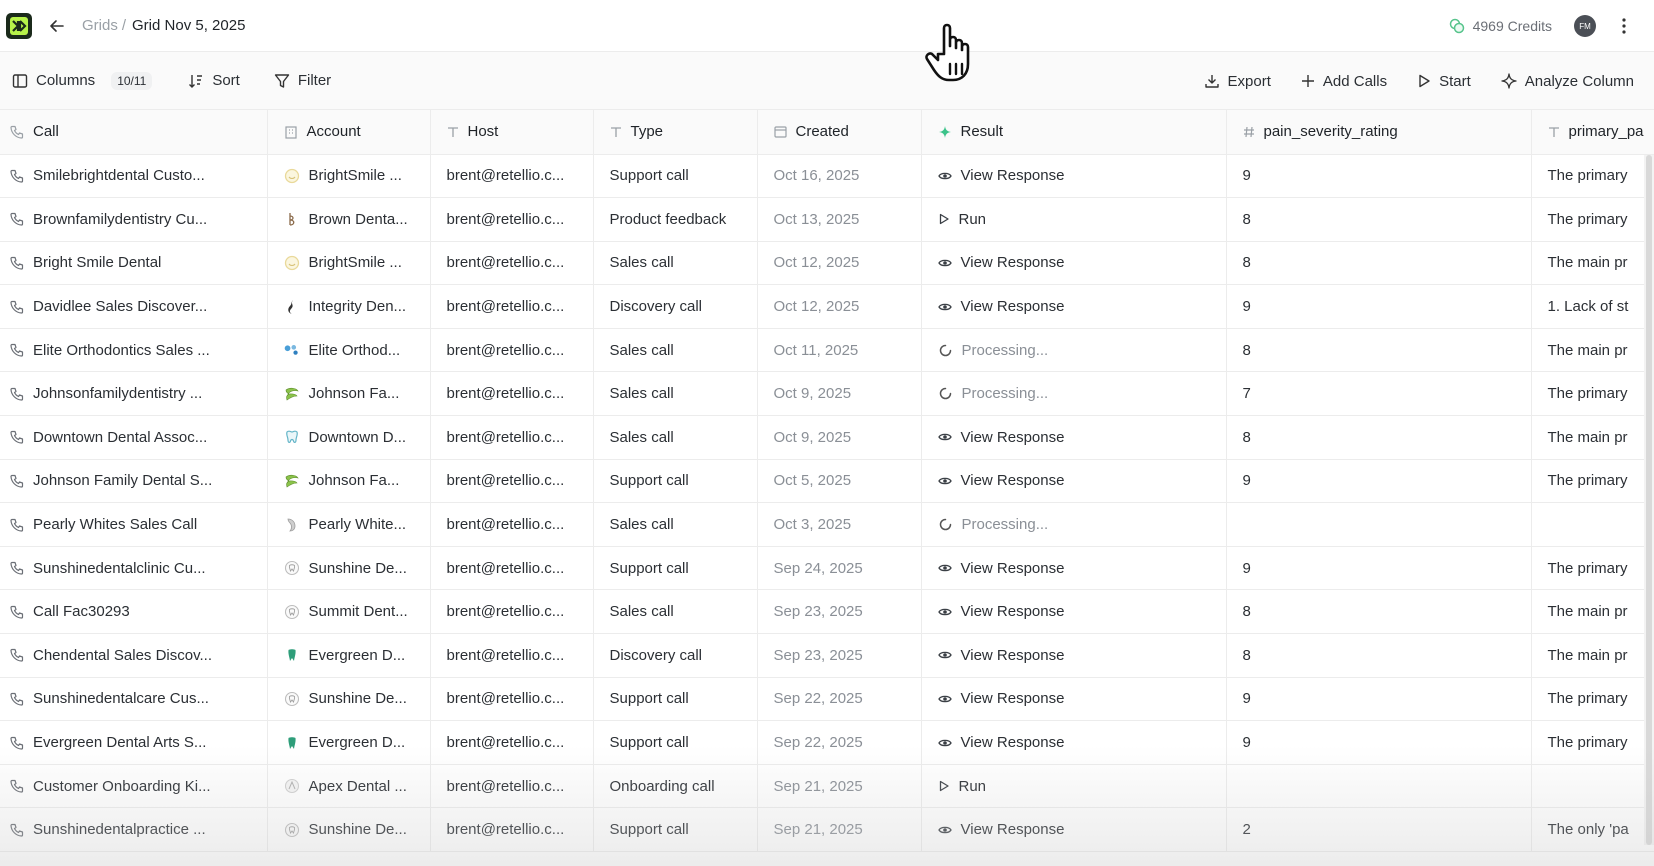  Describe the element at coordinates (1344, 81) in the screenshot. I see `add-calls-button: Add Calls` at that location.